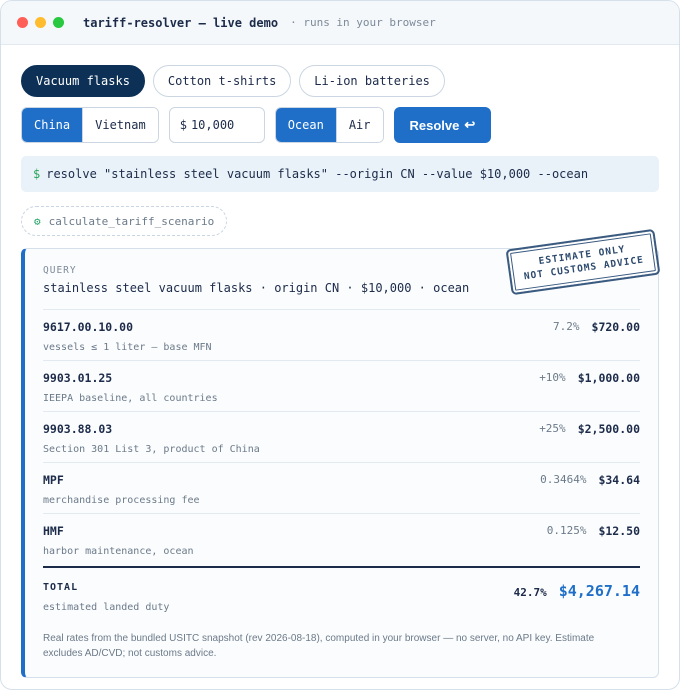 The image size is (680, 690). What do you see at coordinates (61, 587) in the screenshot?
I see `total-label: TOTAL` at bounding box center [61, 587].